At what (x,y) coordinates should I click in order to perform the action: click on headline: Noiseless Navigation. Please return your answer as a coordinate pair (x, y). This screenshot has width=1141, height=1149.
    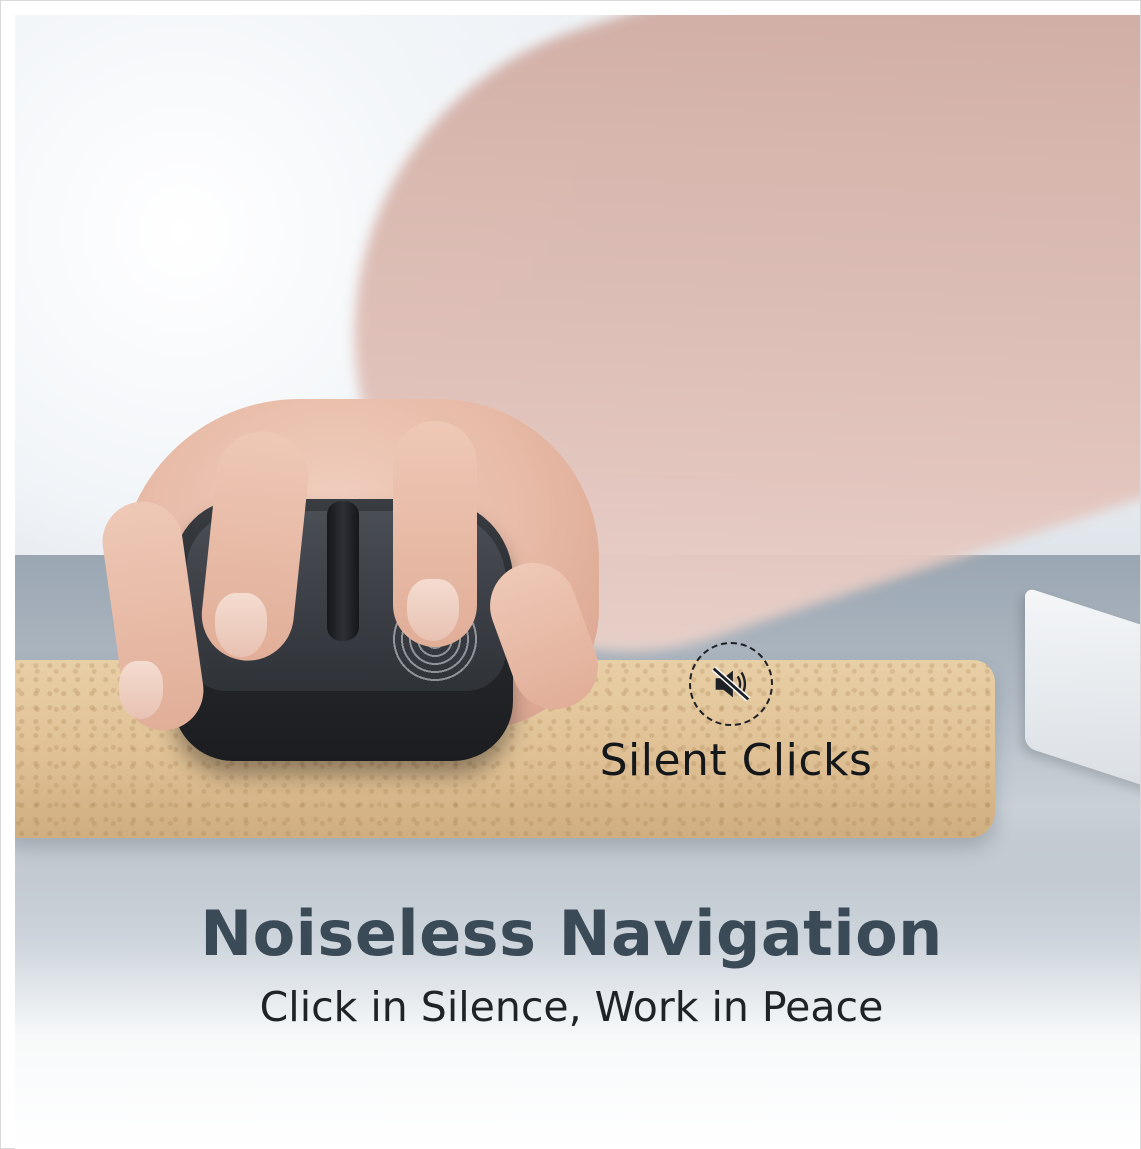
    Looking at the image, I should click on (571, 933).